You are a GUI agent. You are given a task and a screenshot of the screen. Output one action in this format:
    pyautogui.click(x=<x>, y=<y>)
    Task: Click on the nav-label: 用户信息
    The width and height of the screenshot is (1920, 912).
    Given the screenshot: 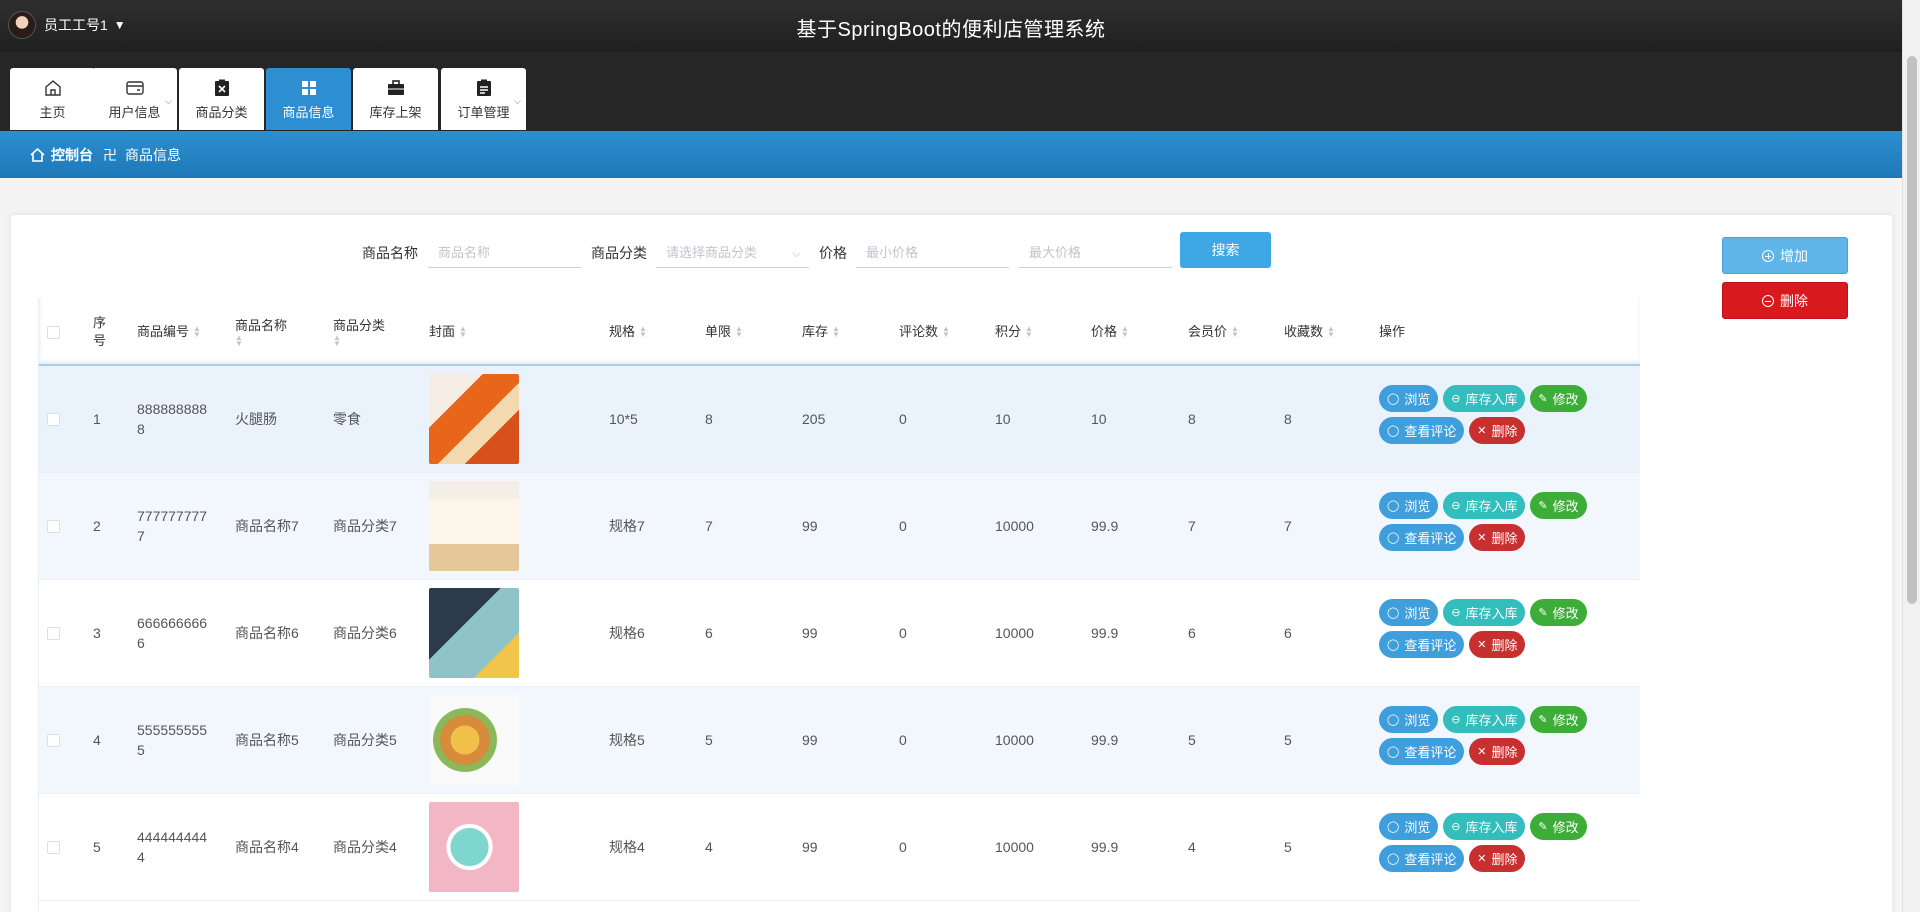 What is the action you would take?
    pyautogui.click(x=134, y=112)
    